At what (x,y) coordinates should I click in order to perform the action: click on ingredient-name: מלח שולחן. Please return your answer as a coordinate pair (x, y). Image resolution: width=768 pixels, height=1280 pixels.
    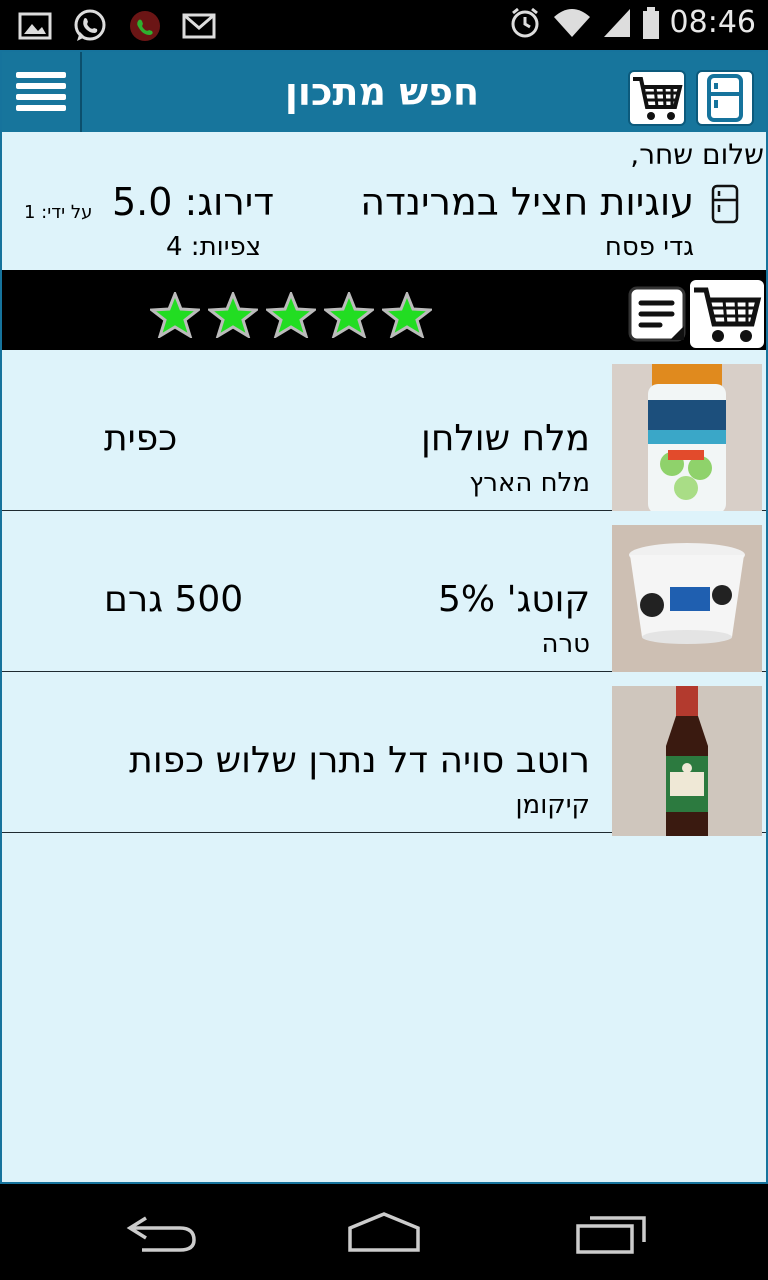
    Looking at the image, I should click on (505, 438).